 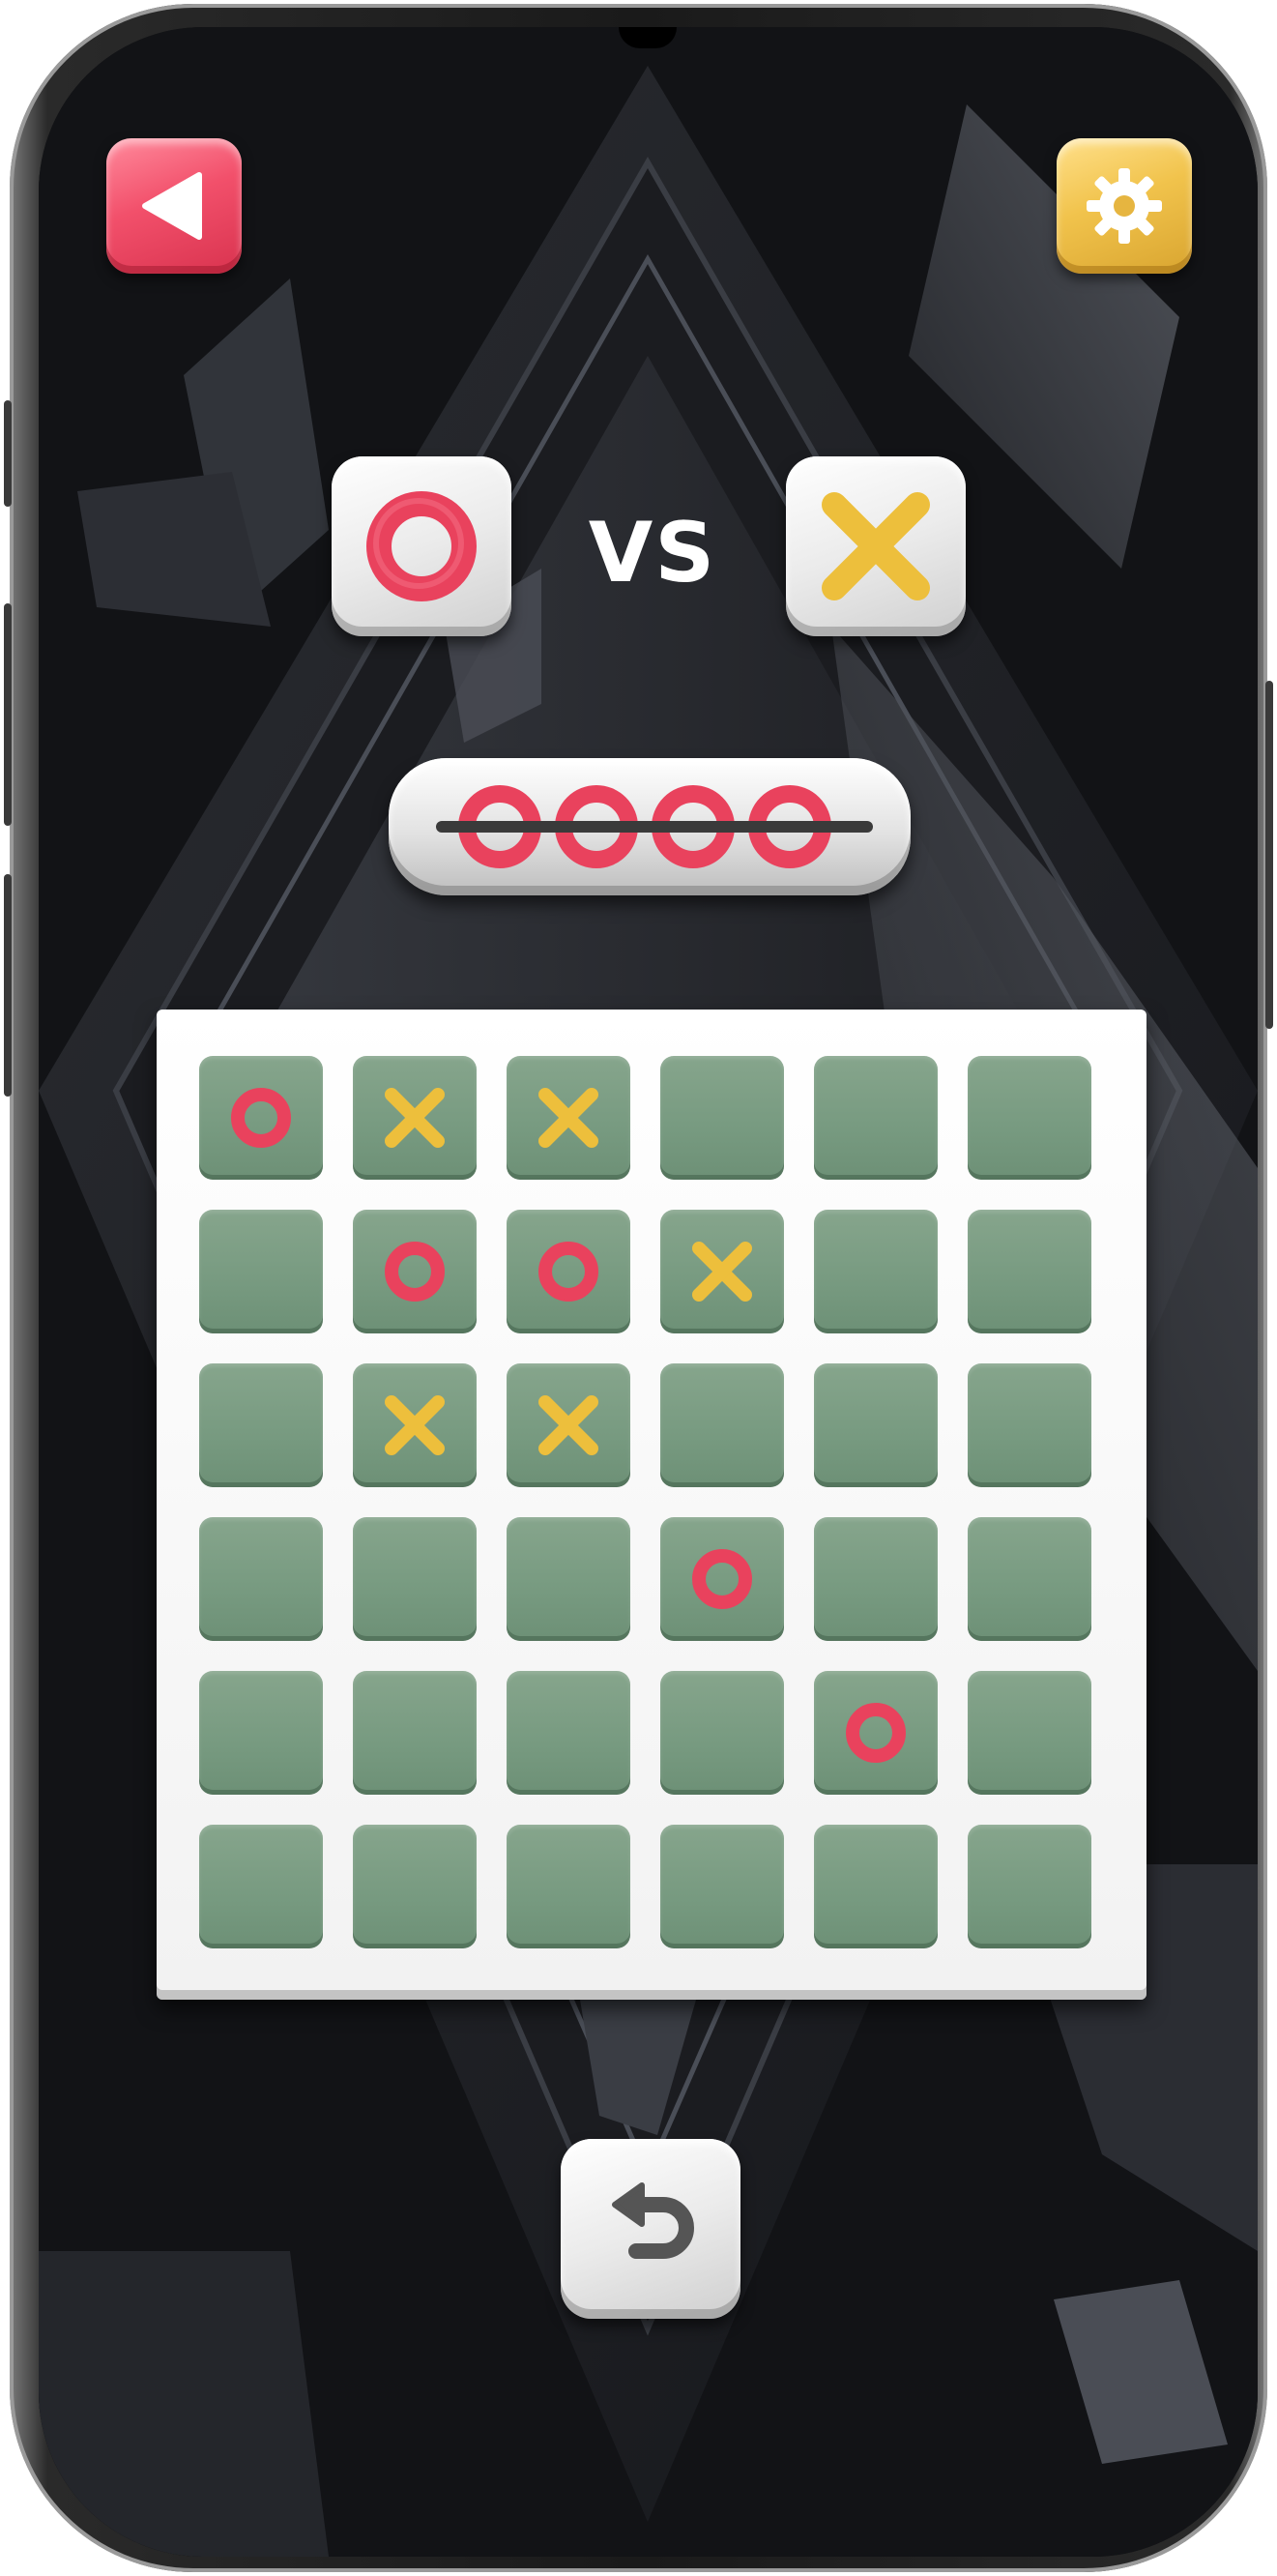 I want to click on back-triangle-icon, so click(x=172, y=206).